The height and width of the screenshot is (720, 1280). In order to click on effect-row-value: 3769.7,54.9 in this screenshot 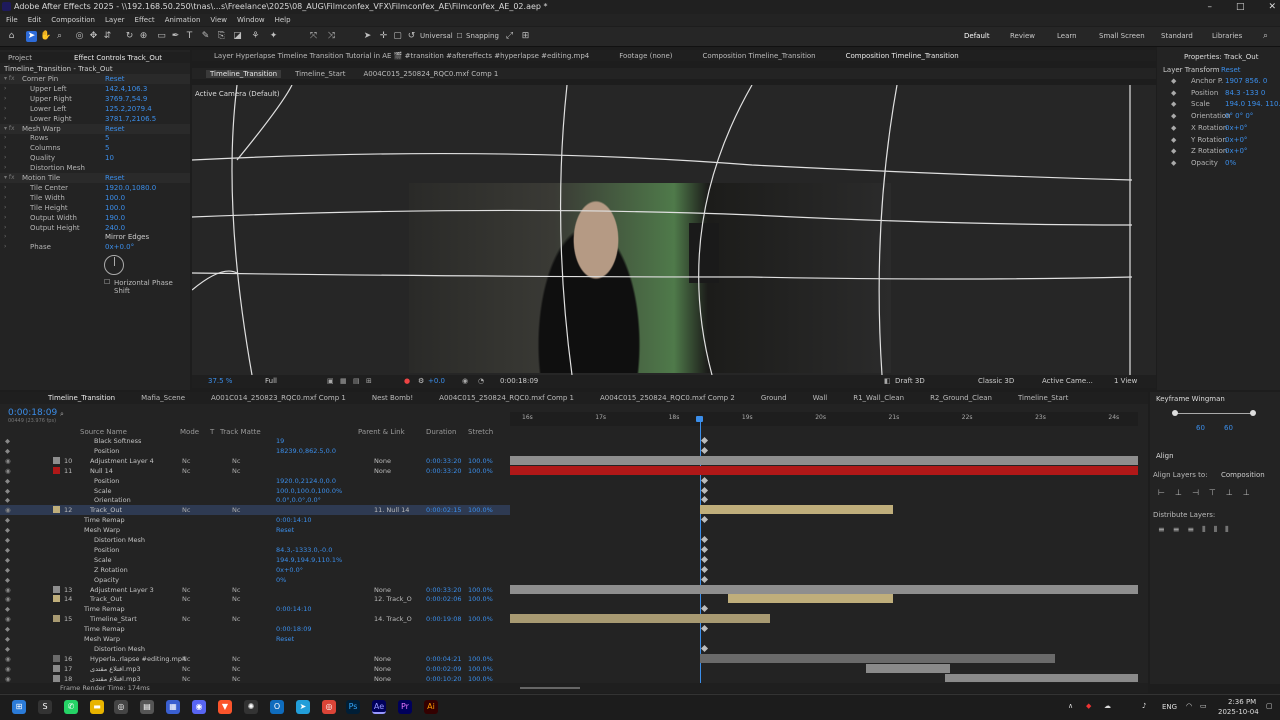, I will do `click(126, 99)`.